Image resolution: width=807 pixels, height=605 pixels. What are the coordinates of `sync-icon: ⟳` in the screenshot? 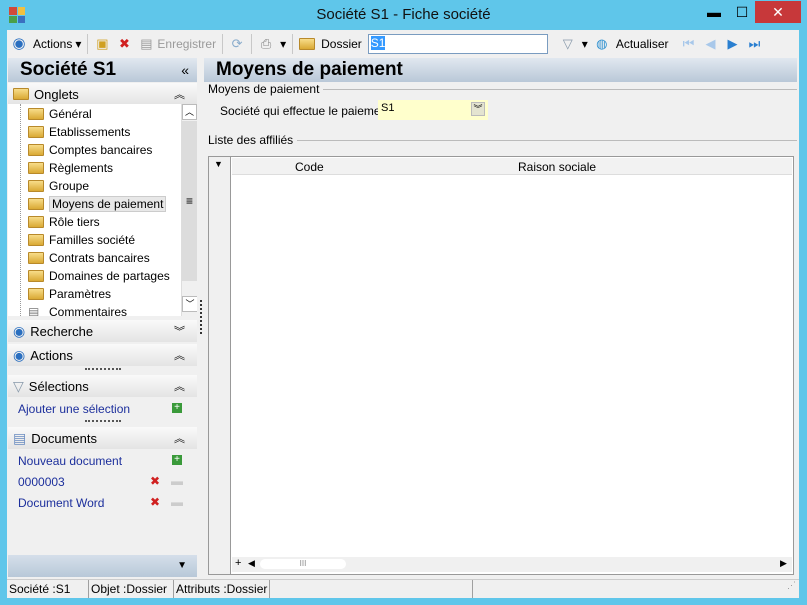 It's located at (237, 44).